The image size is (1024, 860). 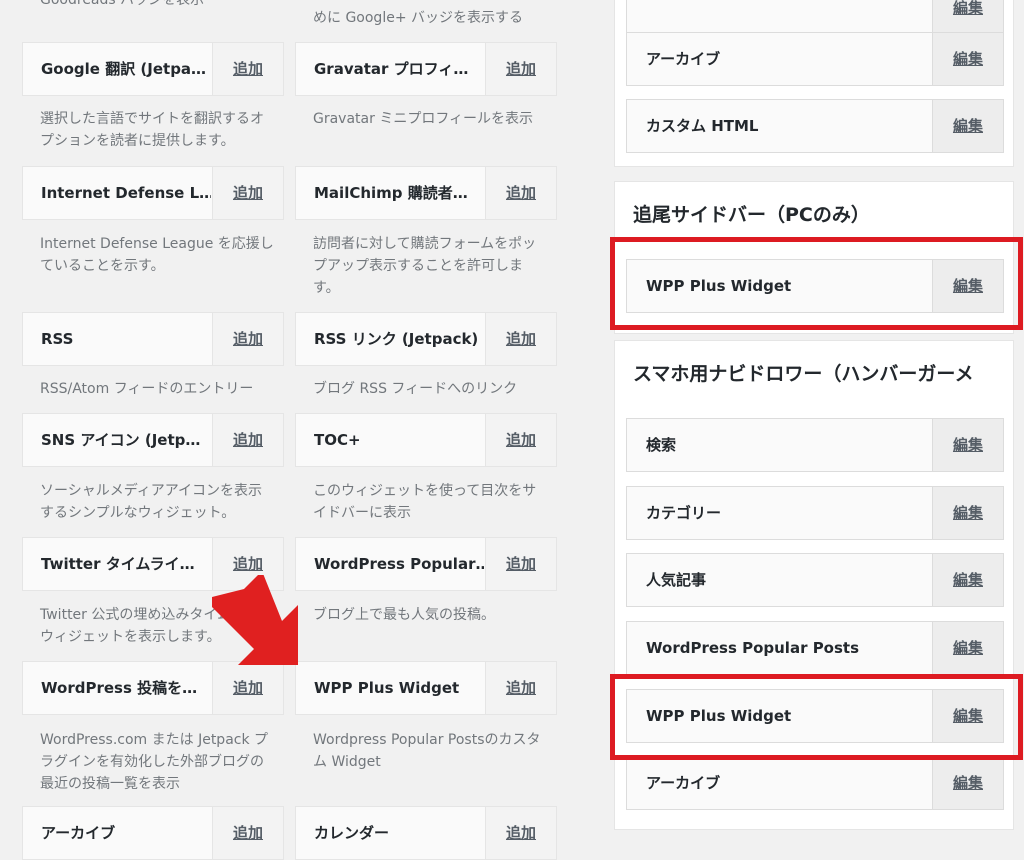 I want to click on widget-description: Goodreads バッジを表示, so click(x=122, y=4).